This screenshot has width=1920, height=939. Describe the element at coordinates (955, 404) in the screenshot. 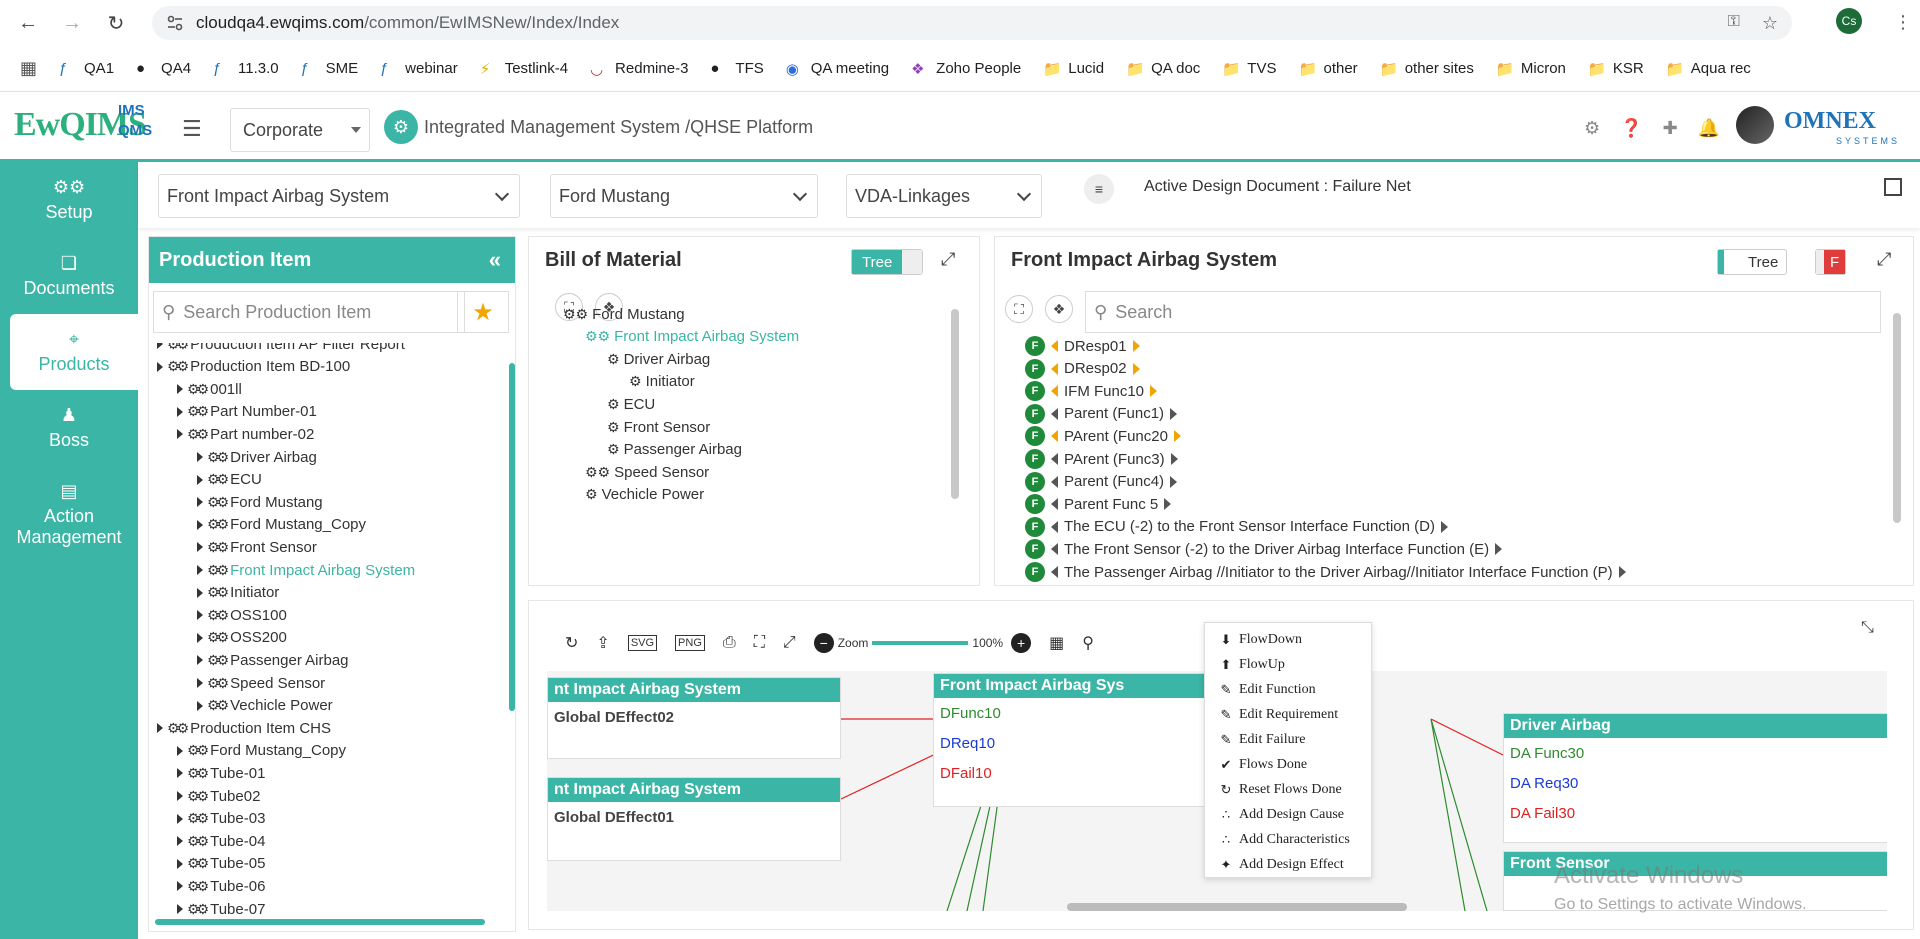

I see `bom-scrollbar` at that location.